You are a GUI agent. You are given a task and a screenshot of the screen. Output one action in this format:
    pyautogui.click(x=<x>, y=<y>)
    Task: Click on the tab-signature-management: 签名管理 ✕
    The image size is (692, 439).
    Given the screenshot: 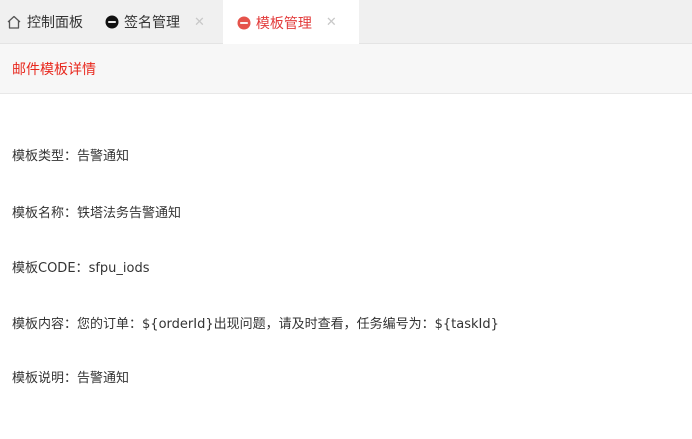 What is the action you would take?
    pyautogui.click(x=159, y=22)
    